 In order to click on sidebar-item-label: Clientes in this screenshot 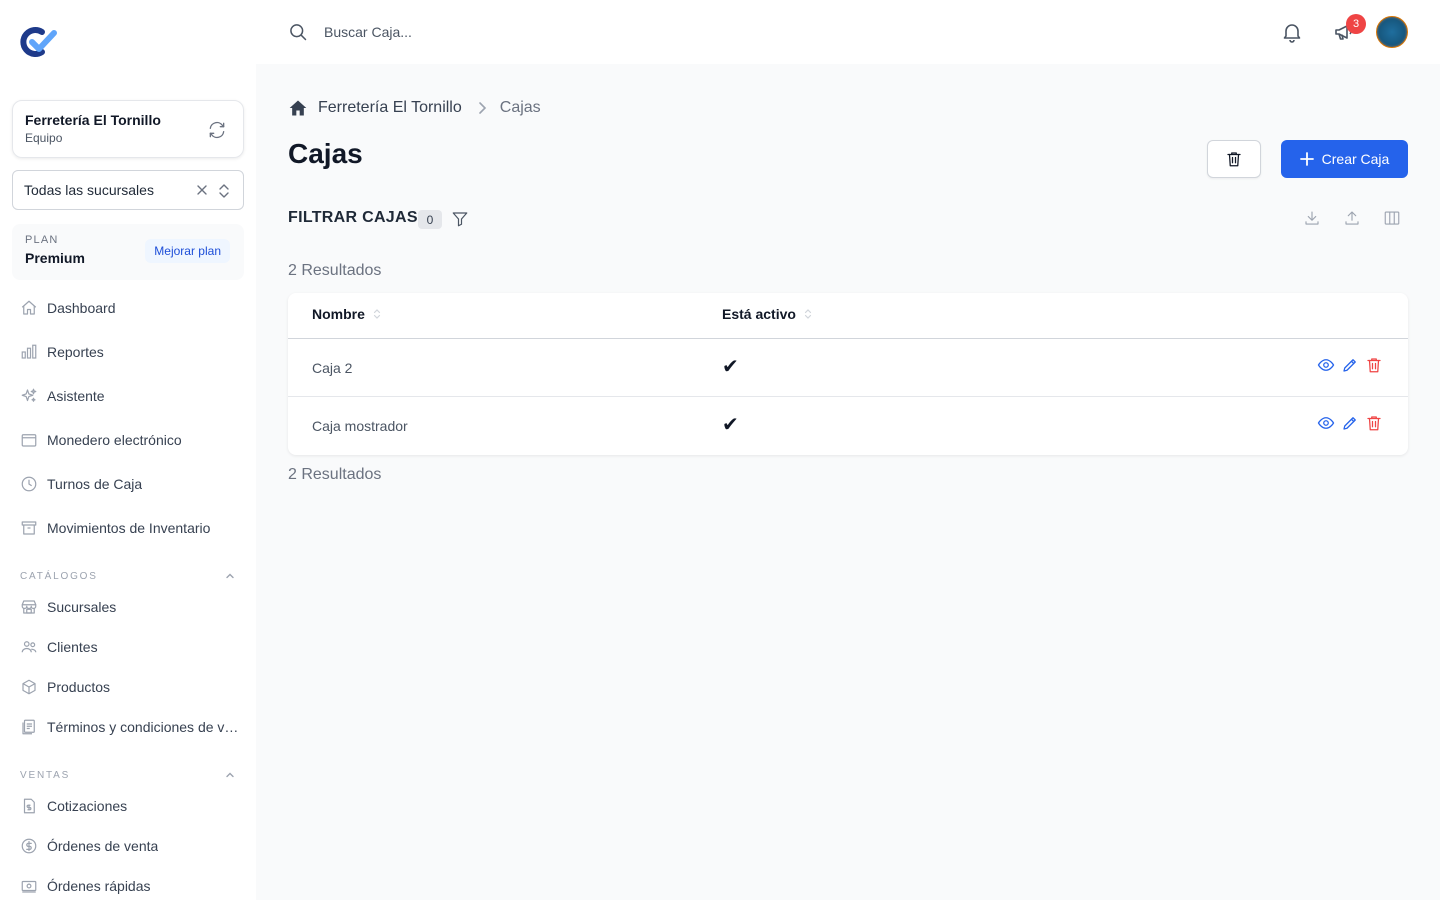, I will do `click(72, 647)`.